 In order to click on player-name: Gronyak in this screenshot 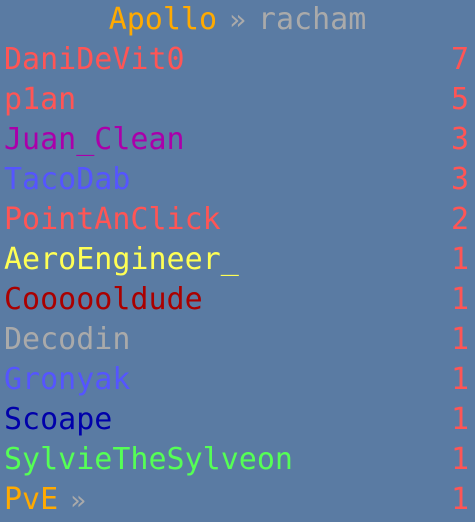, I will do `click(67, 379)`.